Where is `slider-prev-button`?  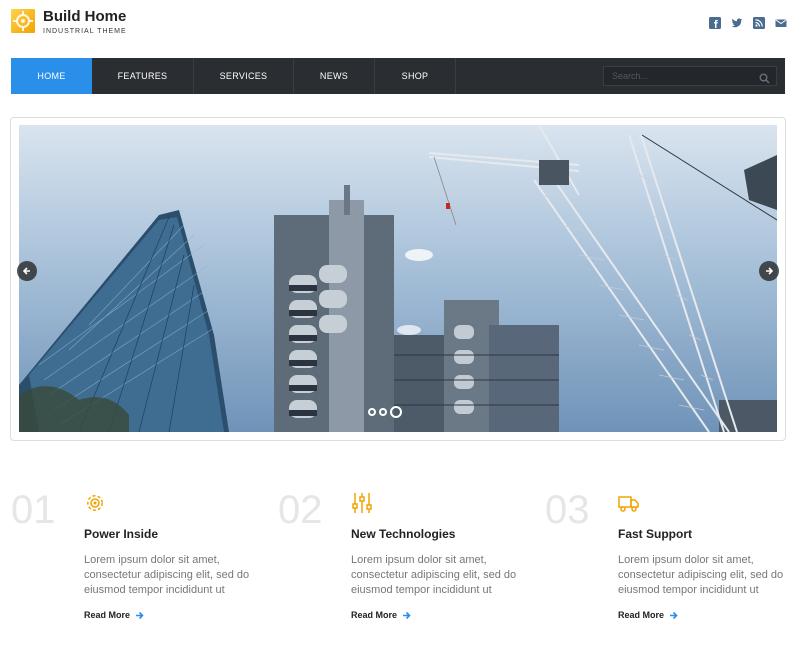 slider-prev-button is located at coordinates (27, 271).